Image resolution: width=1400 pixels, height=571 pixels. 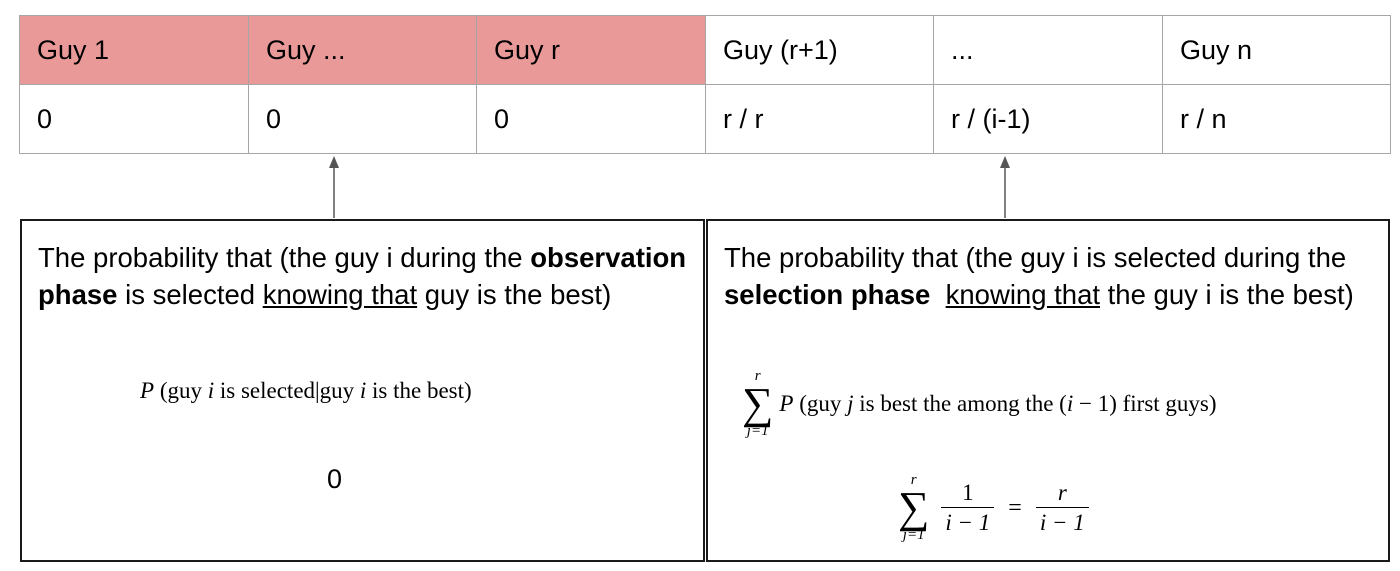 What do you see at coordinates (1015, 507) in the screenshot?
I see `equals-sign: =` at bounding box center [1015, 507].